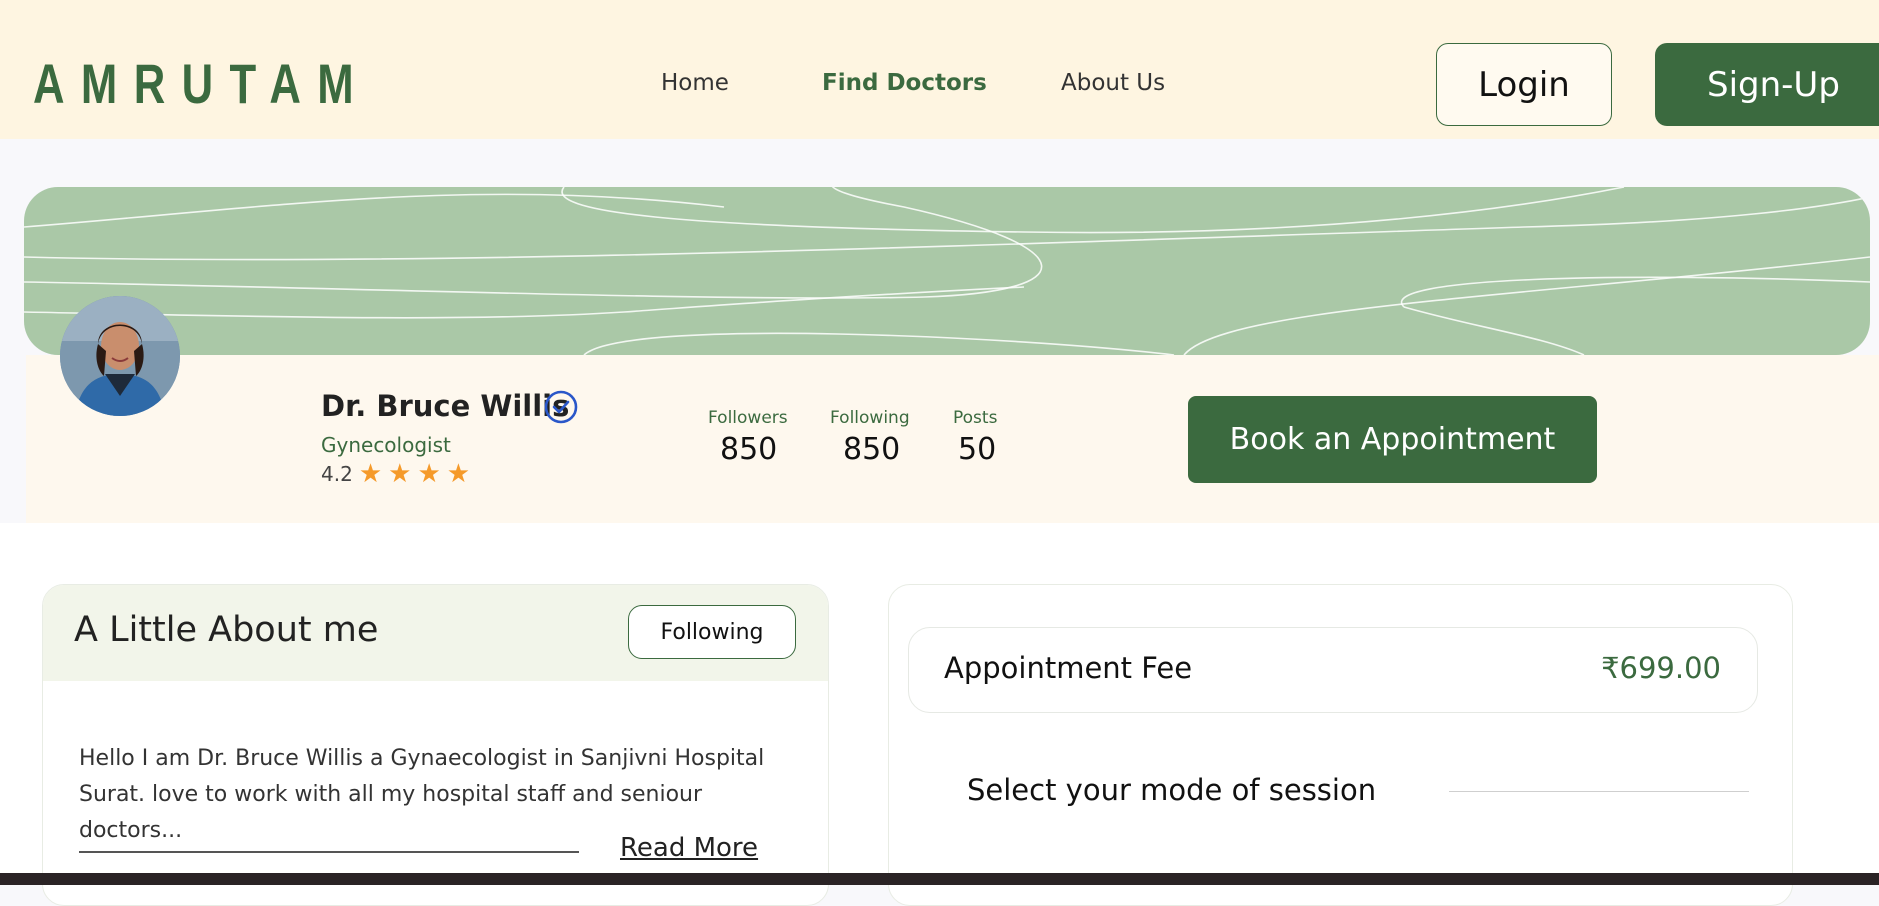 Image resolution: width=1879 pixels, height=906 pixels. What do you see at coordinates (1767, 84) in the screenshot?
I see `signup-button: Sign-Up` at bounding box center [1767, 84].